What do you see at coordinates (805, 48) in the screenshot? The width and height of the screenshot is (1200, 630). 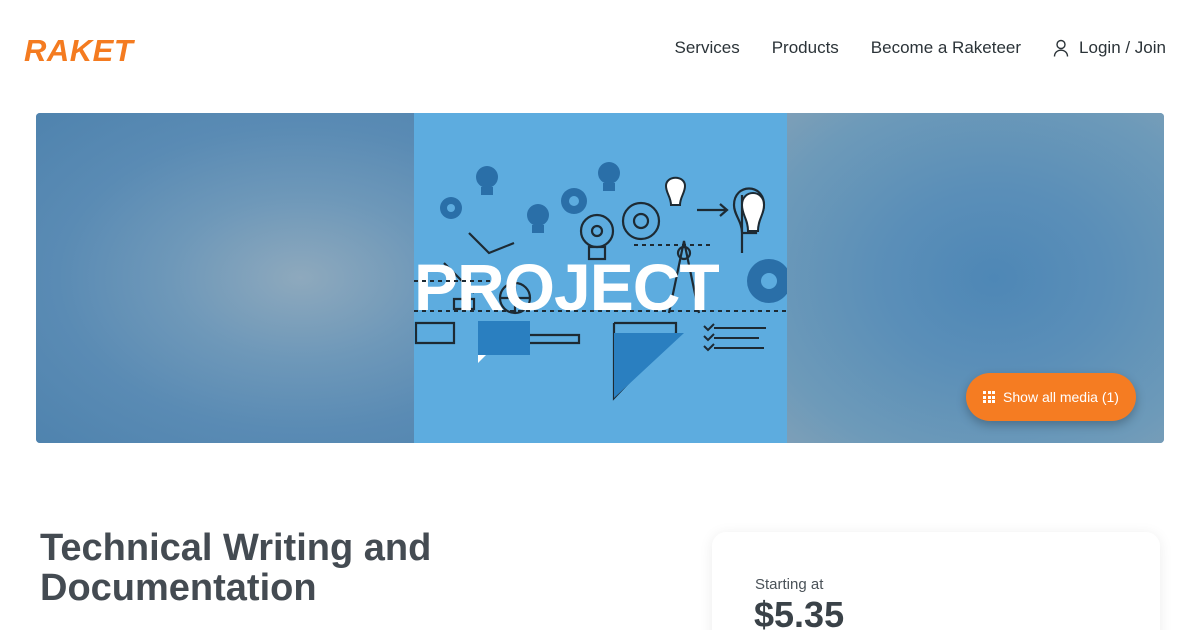 I see `nav-products: Products` at bounding box center [805, 48].